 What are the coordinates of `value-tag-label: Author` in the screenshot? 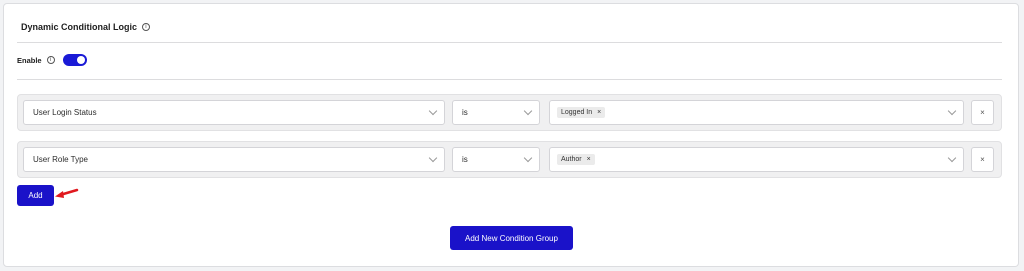 It's located at (571, 159).